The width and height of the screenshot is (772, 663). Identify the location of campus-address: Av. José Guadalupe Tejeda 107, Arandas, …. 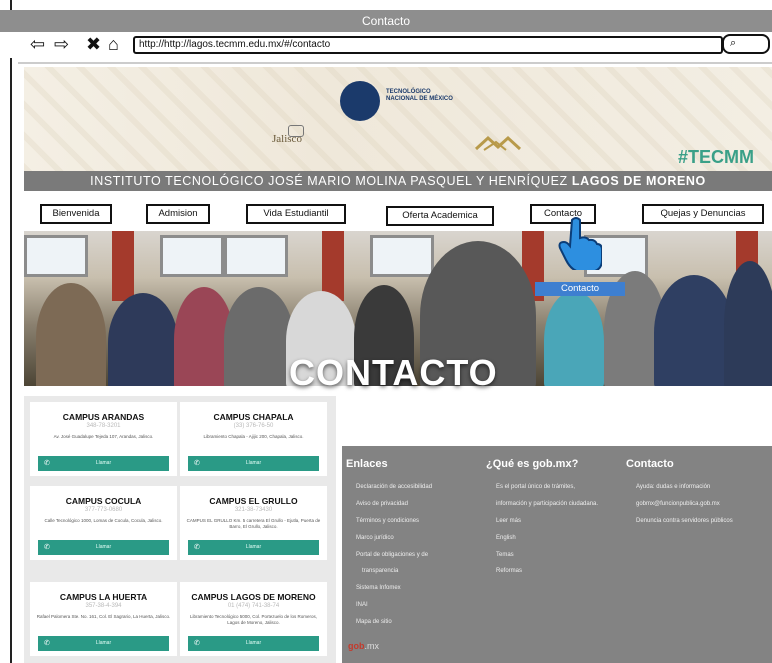
(103, 436).